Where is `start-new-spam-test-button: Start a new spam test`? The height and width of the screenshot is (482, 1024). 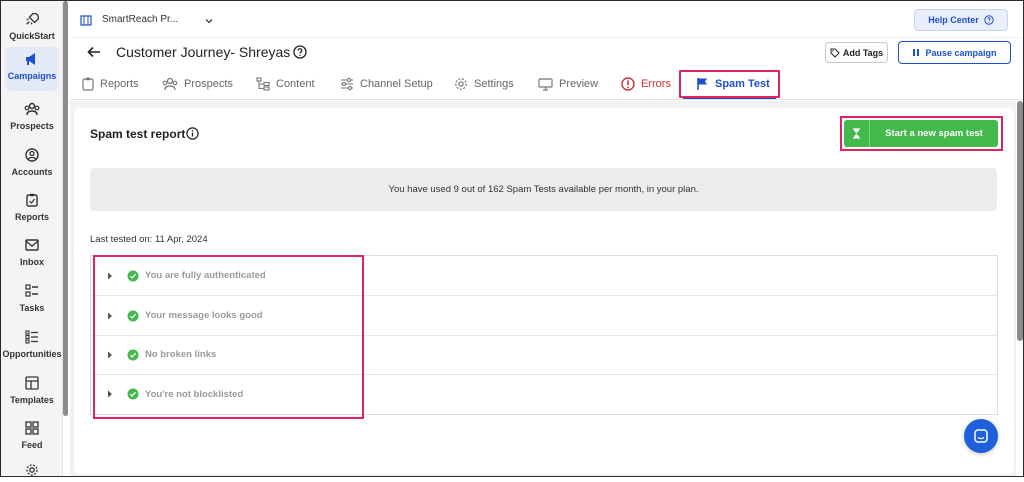
start-new-spam-test-button: Start a new spam test is located at coordinates (921, 133).